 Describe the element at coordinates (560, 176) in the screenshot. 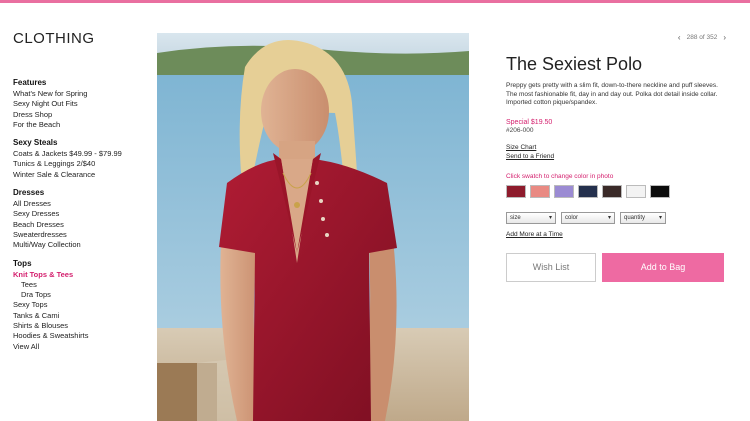

I see `swatch-hint: Click swatch to change color in photo` at that location.